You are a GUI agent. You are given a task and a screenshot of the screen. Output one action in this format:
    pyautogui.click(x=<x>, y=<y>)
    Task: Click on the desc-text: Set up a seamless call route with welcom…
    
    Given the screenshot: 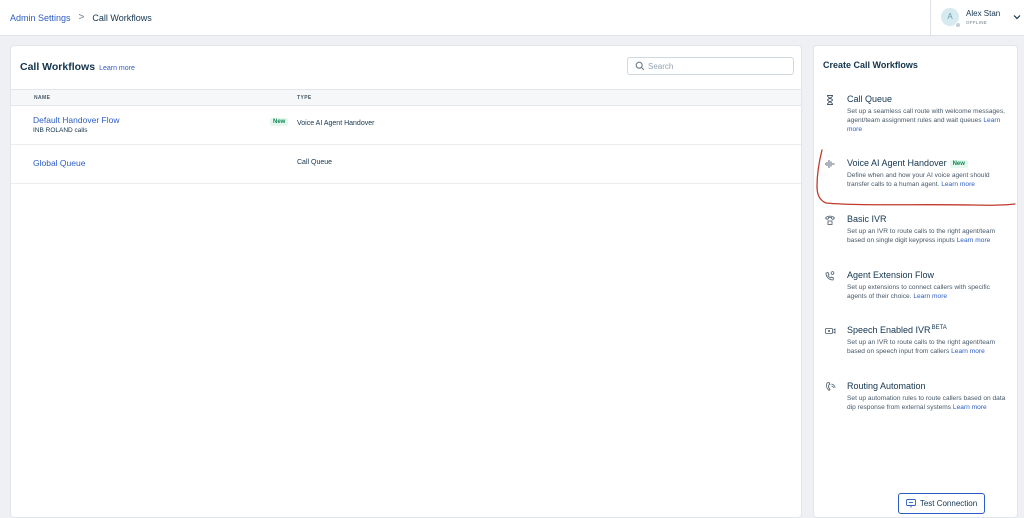 What is the action you would take?
    pyautogui.click(x=926, y=116)
    